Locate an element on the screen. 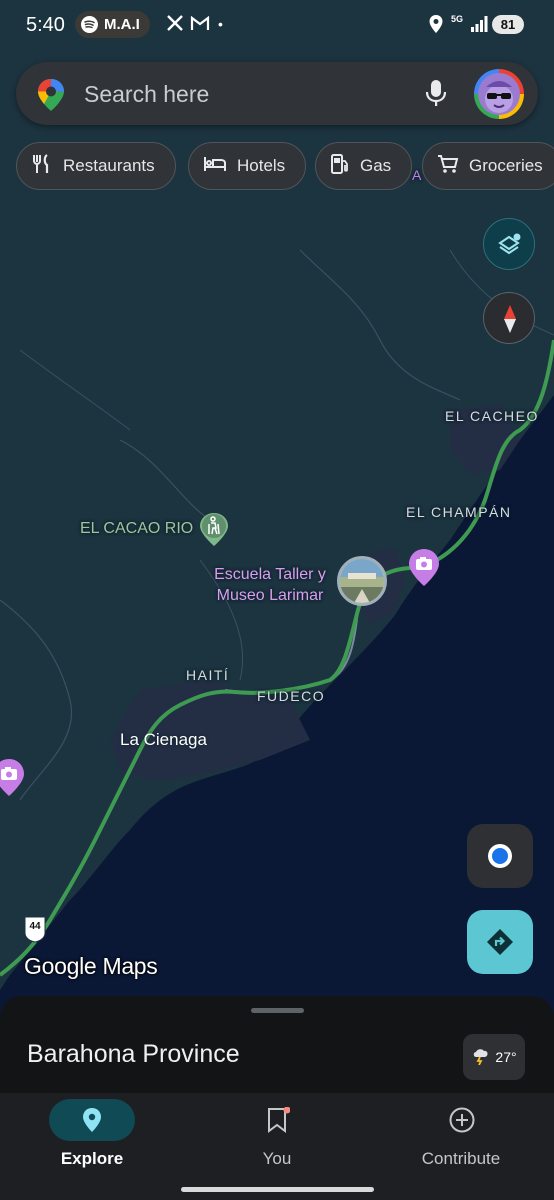  media-label: M.A.I is located at coordinates (122, 24).